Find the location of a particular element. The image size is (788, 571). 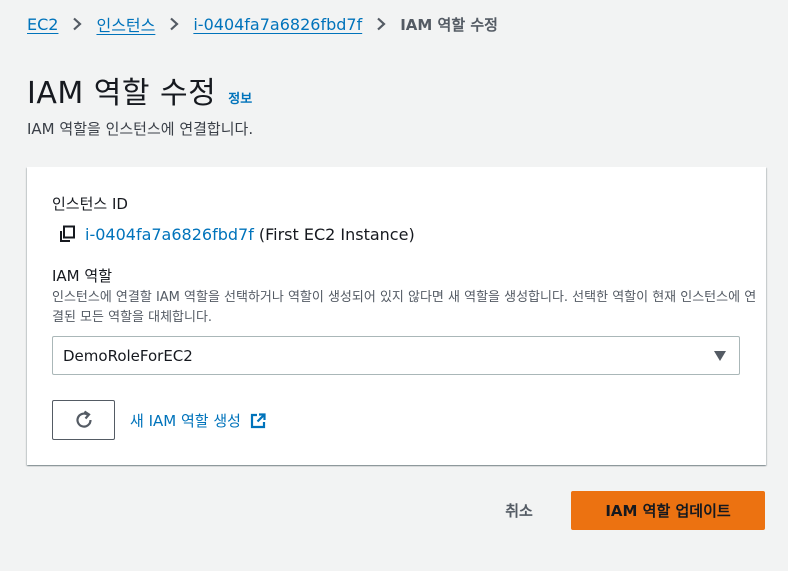

external-link-icon is located at coordinates (258, 421).